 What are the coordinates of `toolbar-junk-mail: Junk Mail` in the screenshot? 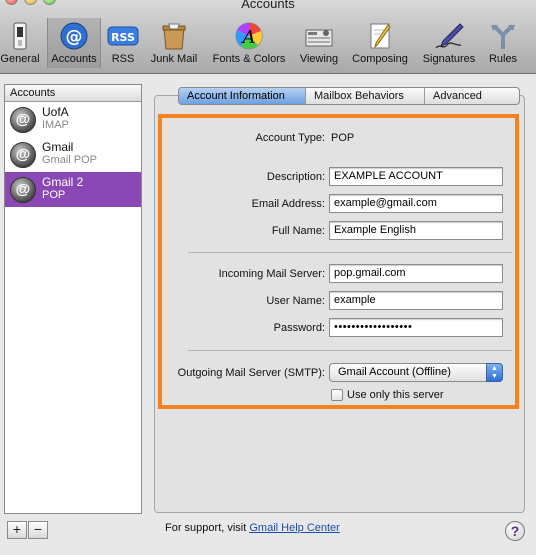 It's located at (174, 43).